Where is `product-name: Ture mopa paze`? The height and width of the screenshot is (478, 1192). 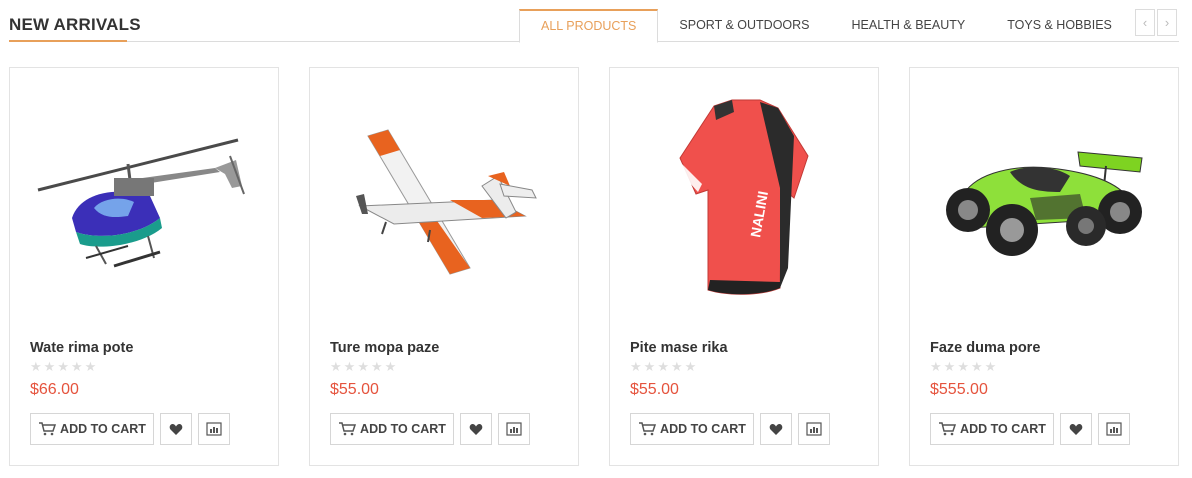
product-name: Ture mopa paze is located at coordinates (384, 348).